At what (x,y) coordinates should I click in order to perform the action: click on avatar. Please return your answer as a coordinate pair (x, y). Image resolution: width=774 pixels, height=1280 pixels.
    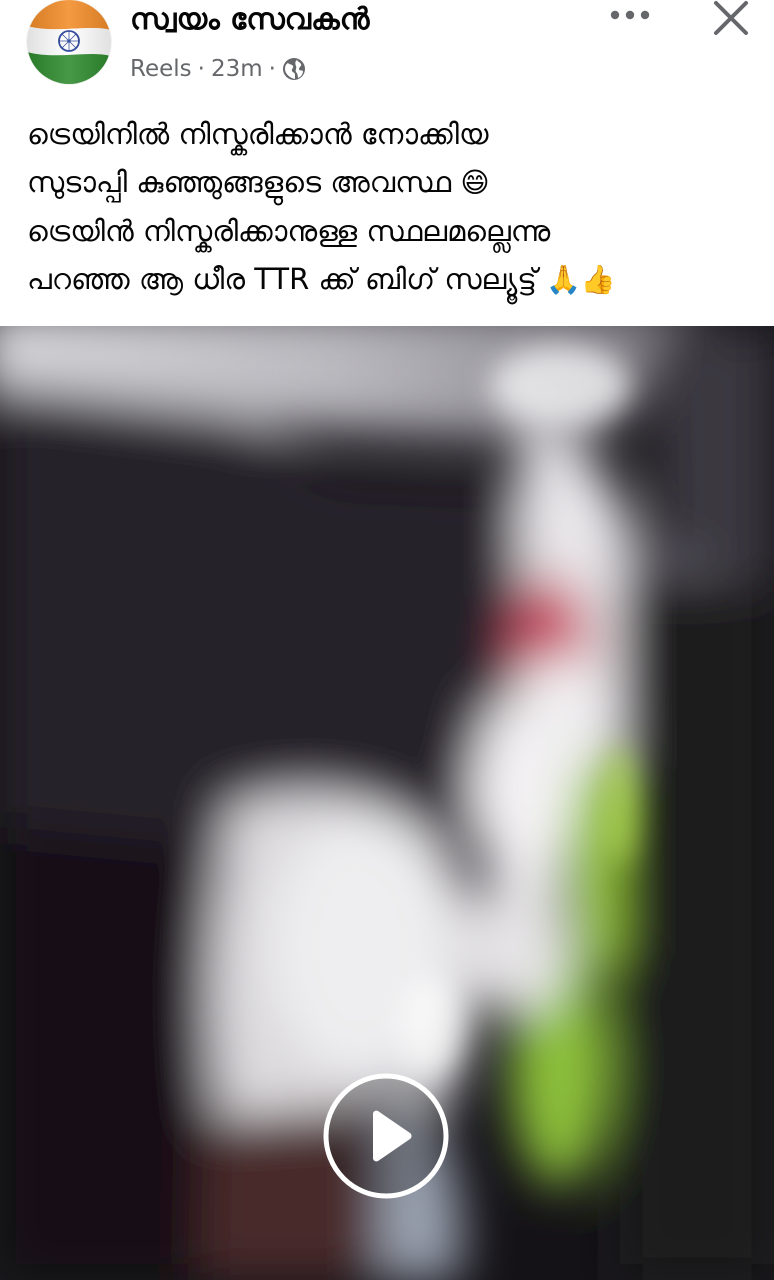
    Looking at the image, I should click on (69, 42).